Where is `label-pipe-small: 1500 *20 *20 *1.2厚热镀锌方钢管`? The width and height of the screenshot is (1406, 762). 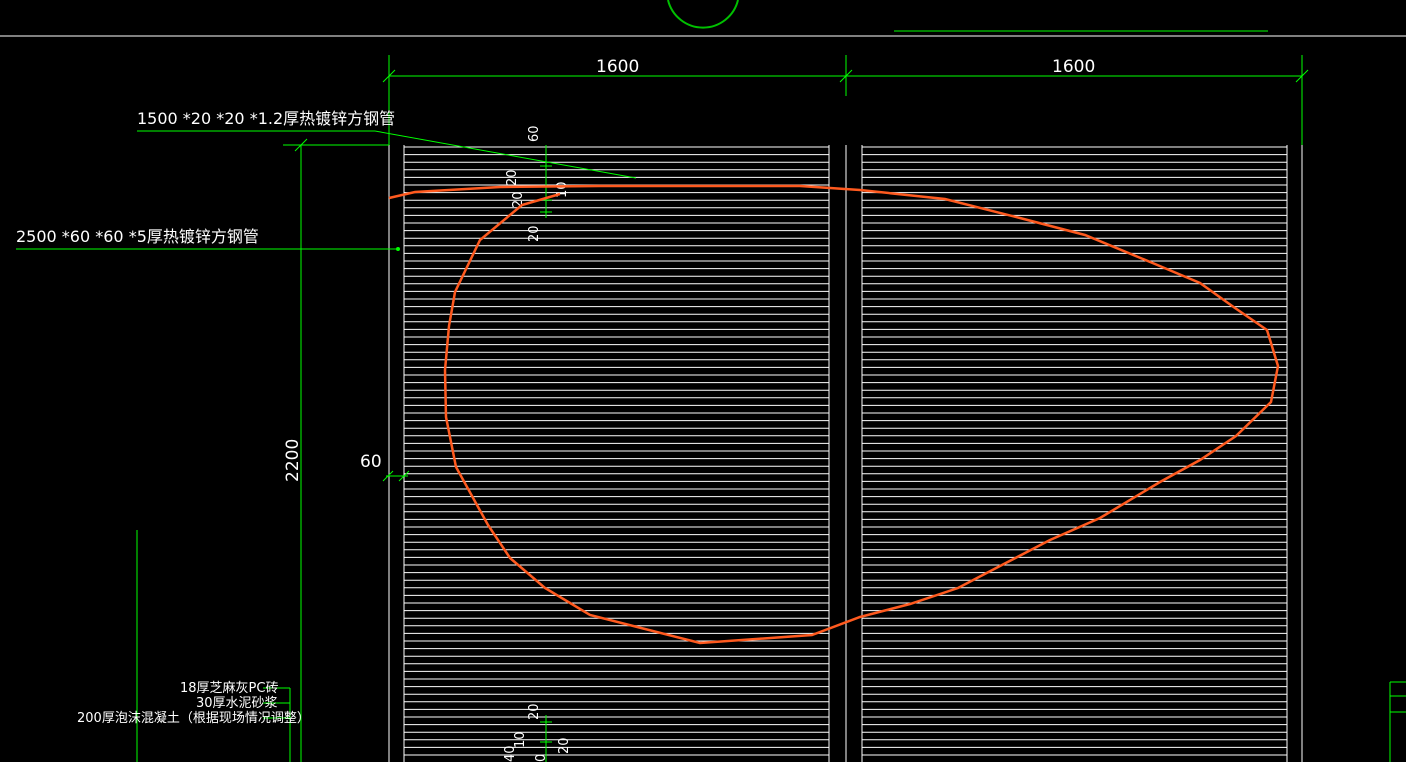
label-pipe-small: 1500 *20 *20 *1.2厚热镀锌方钢管 is located at coordinates (266, 118).